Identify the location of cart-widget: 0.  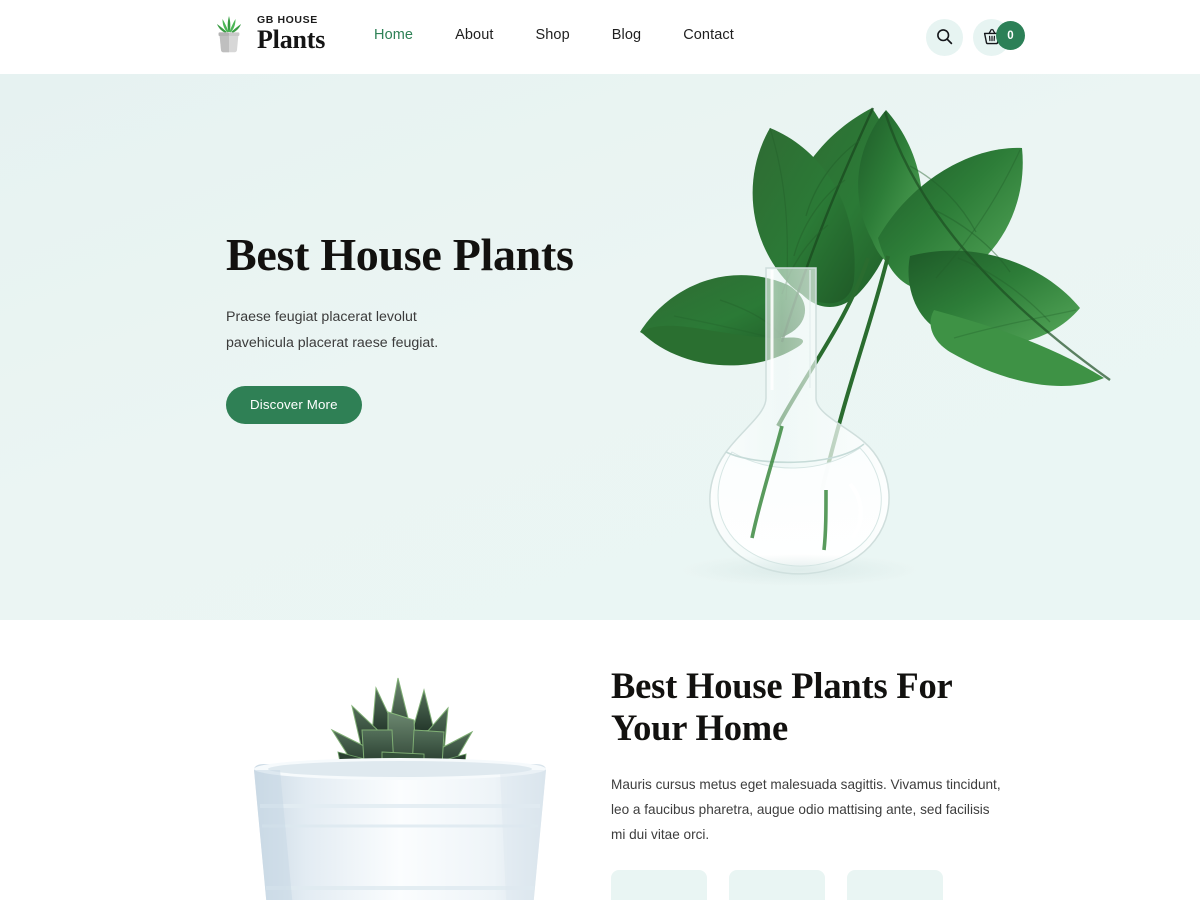
(999, 37).